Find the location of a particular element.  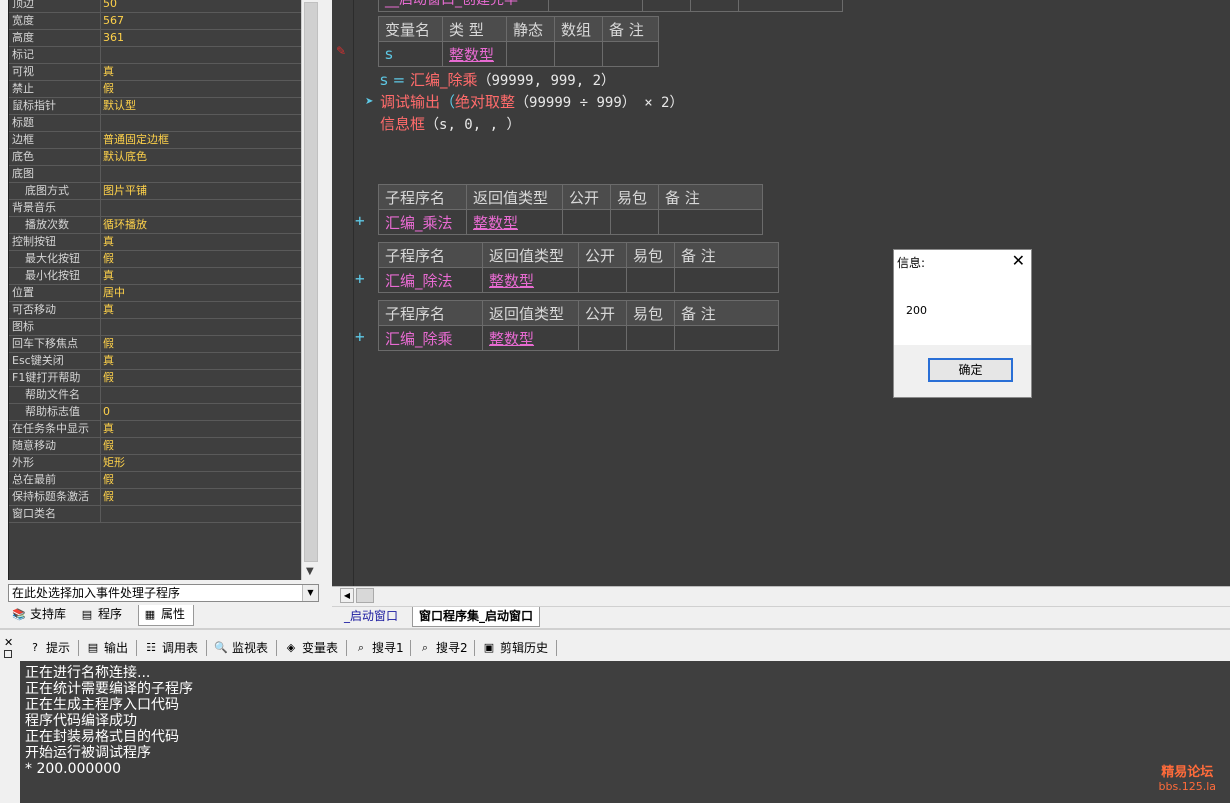

property-row: 播放次数 循环播放 is located at coordinates (155, 225).